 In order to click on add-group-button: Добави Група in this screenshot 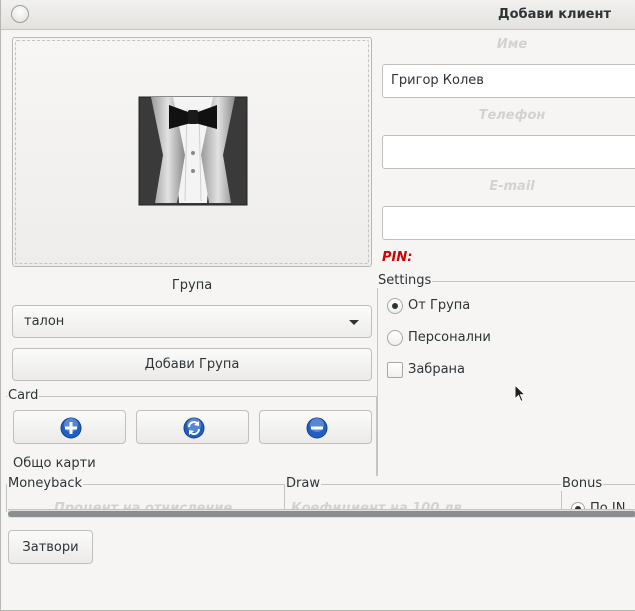, I will do `click(192, 364)`.